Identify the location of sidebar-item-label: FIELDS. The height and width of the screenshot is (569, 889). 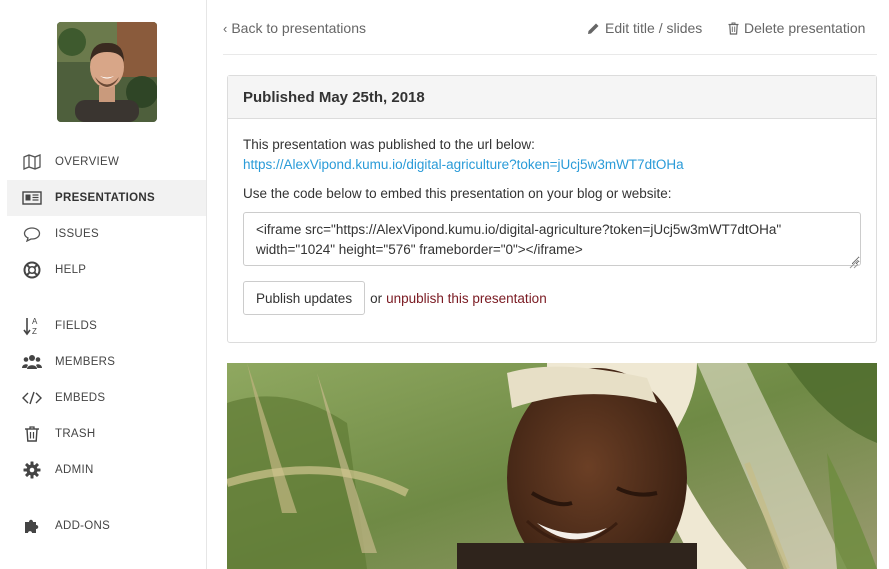
(76, 326).